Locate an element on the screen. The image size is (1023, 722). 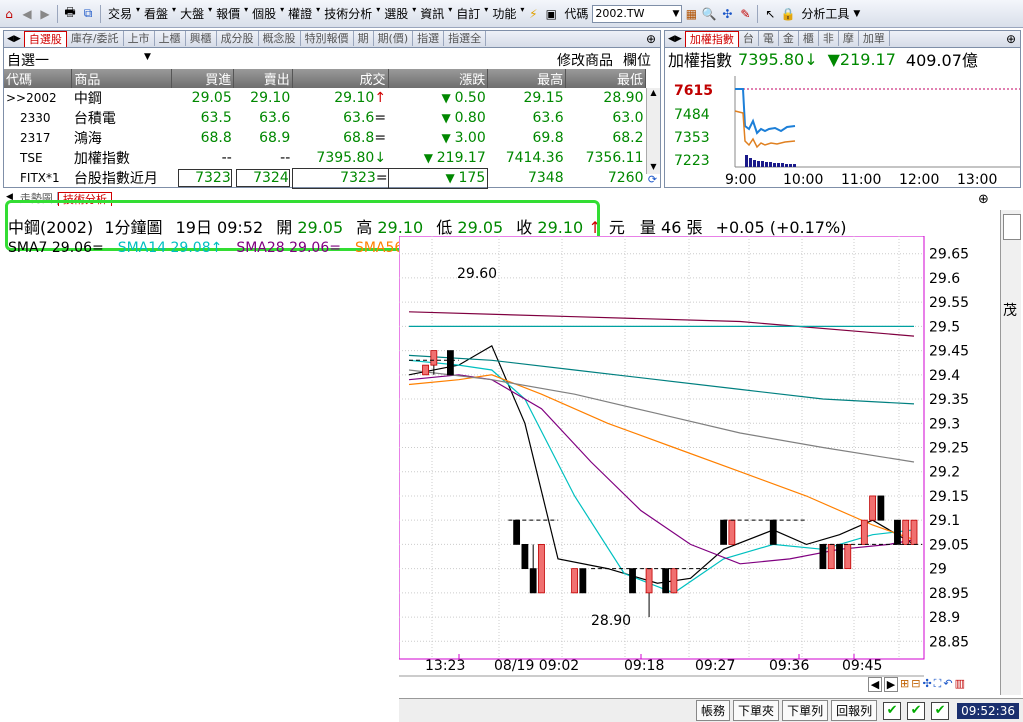
print-icon: 🖶 is located at coordinates (70, 14).